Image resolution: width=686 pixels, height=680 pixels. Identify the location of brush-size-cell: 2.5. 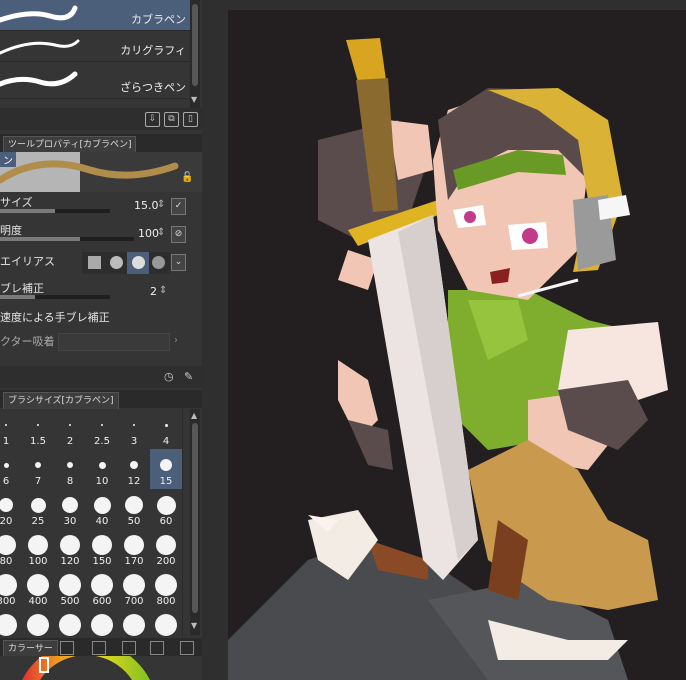
(102, 429).